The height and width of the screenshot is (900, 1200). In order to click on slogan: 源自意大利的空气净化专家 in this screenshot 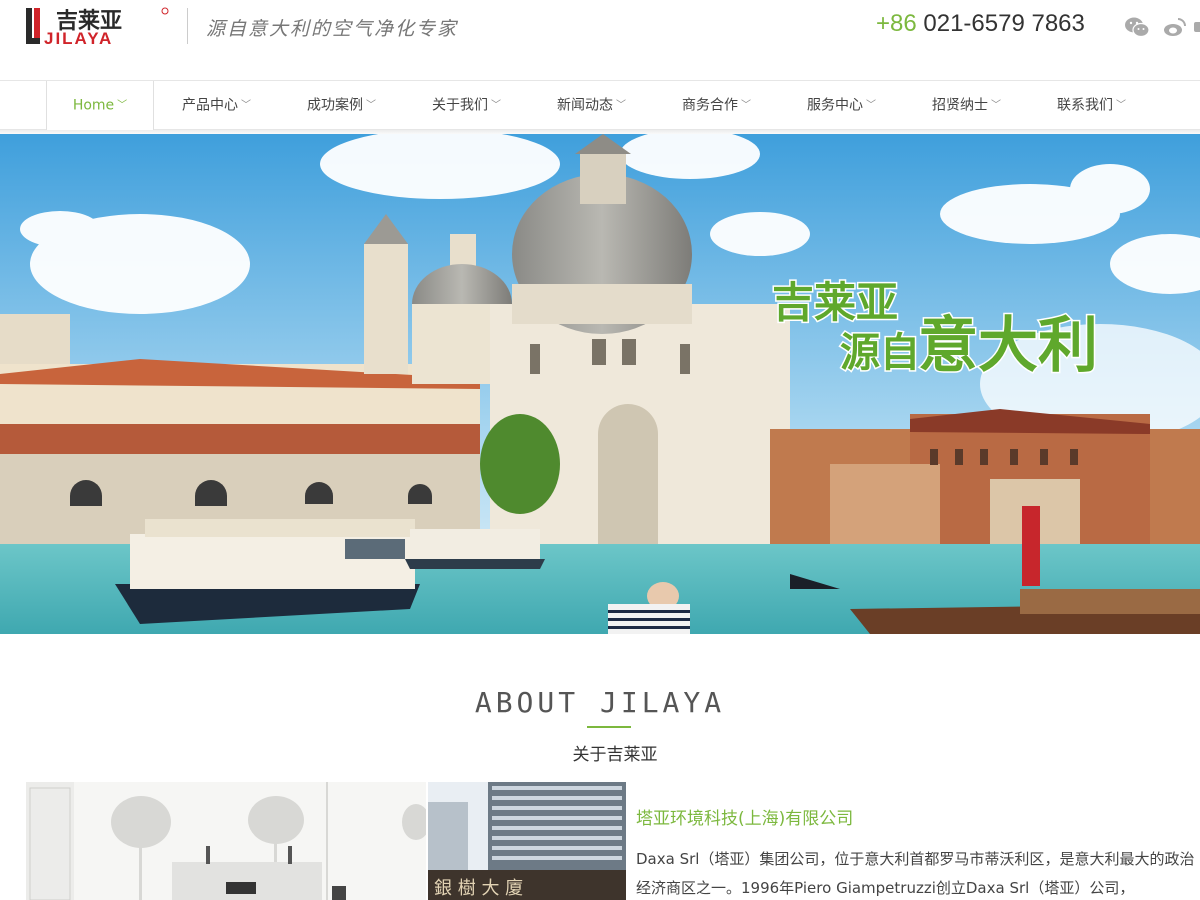, I will do `click(332, 29)`.